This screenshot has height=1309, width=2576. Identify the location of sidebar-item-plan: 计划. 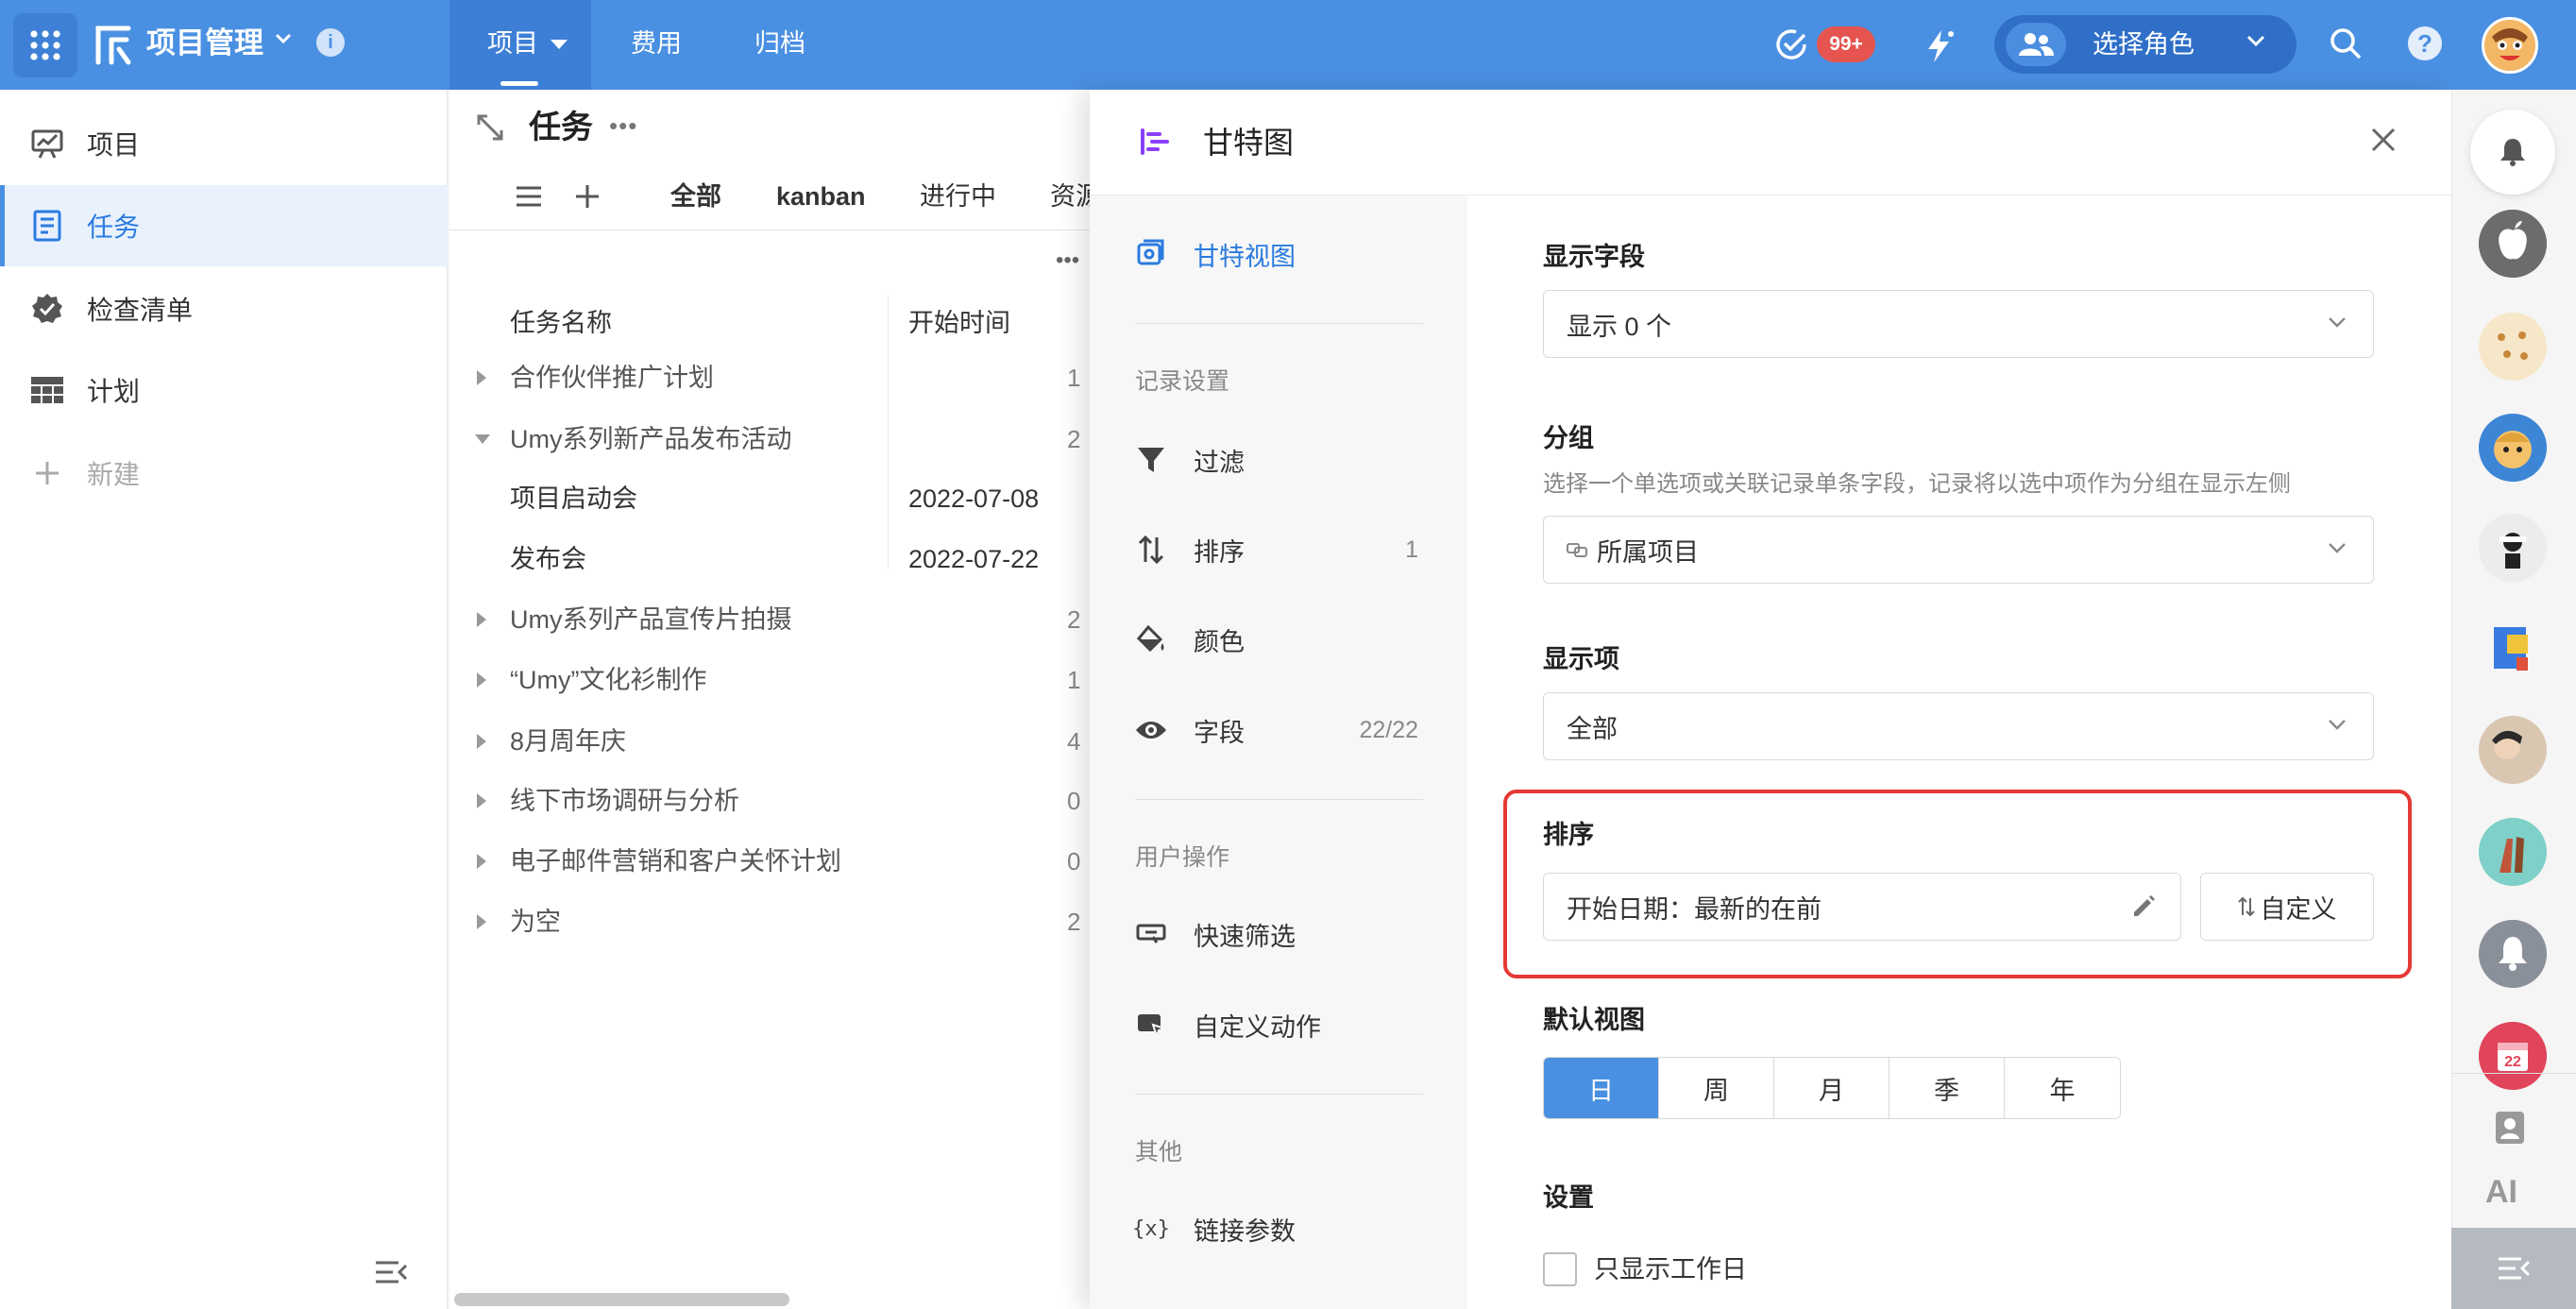
(224, 390).